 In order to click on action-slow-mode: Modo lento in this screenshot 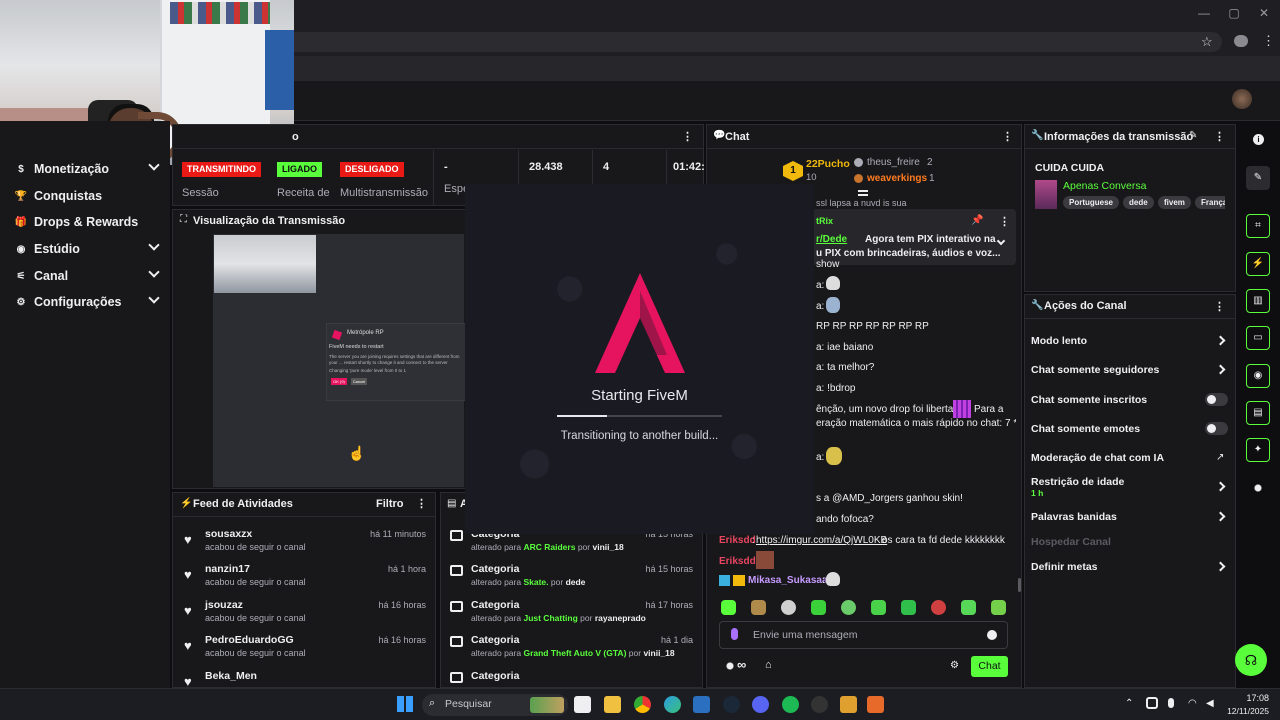, I will do `click(1059, 341)`.